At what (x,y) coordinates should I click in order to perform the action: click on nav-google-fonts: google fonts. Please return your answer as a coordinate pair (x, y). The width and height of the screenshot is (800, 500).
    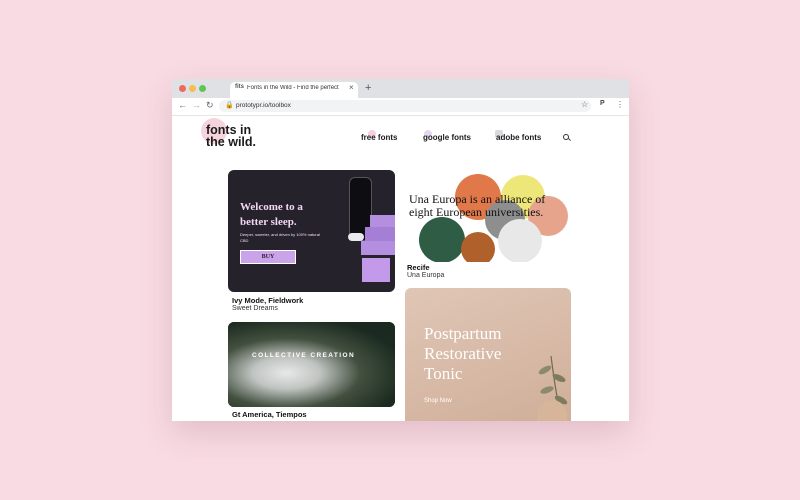
    Looking at the image, I should click on (447, 137).